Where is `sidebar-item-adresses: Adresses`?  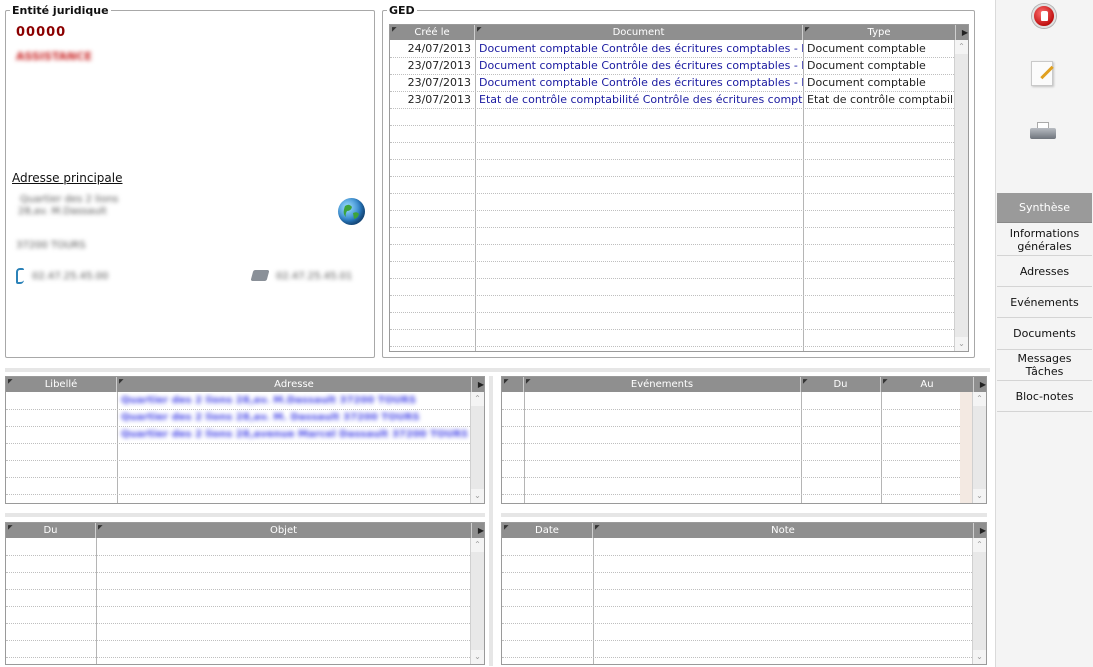 sidebar-item-adresses: Adresses is located at coordinates (1044, 271).